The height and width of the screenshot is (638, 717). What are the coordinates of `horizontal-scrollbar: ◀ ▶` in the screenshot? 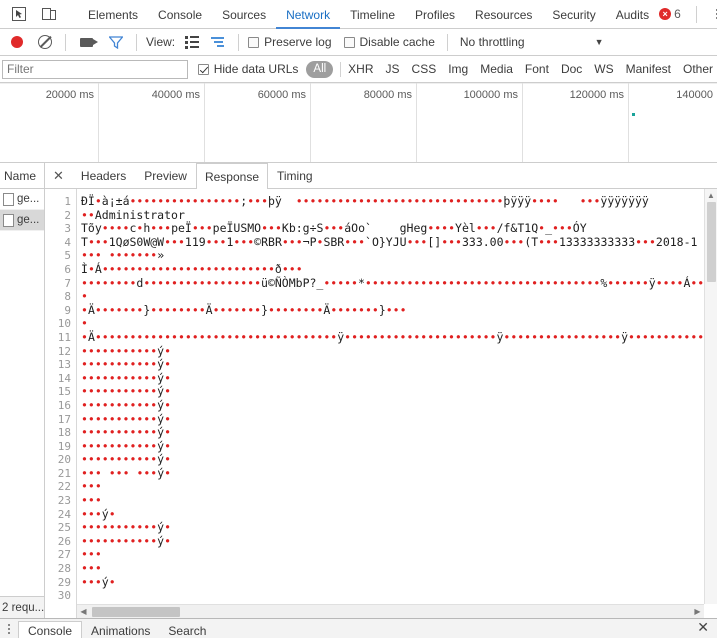 It's located at (390, 611).